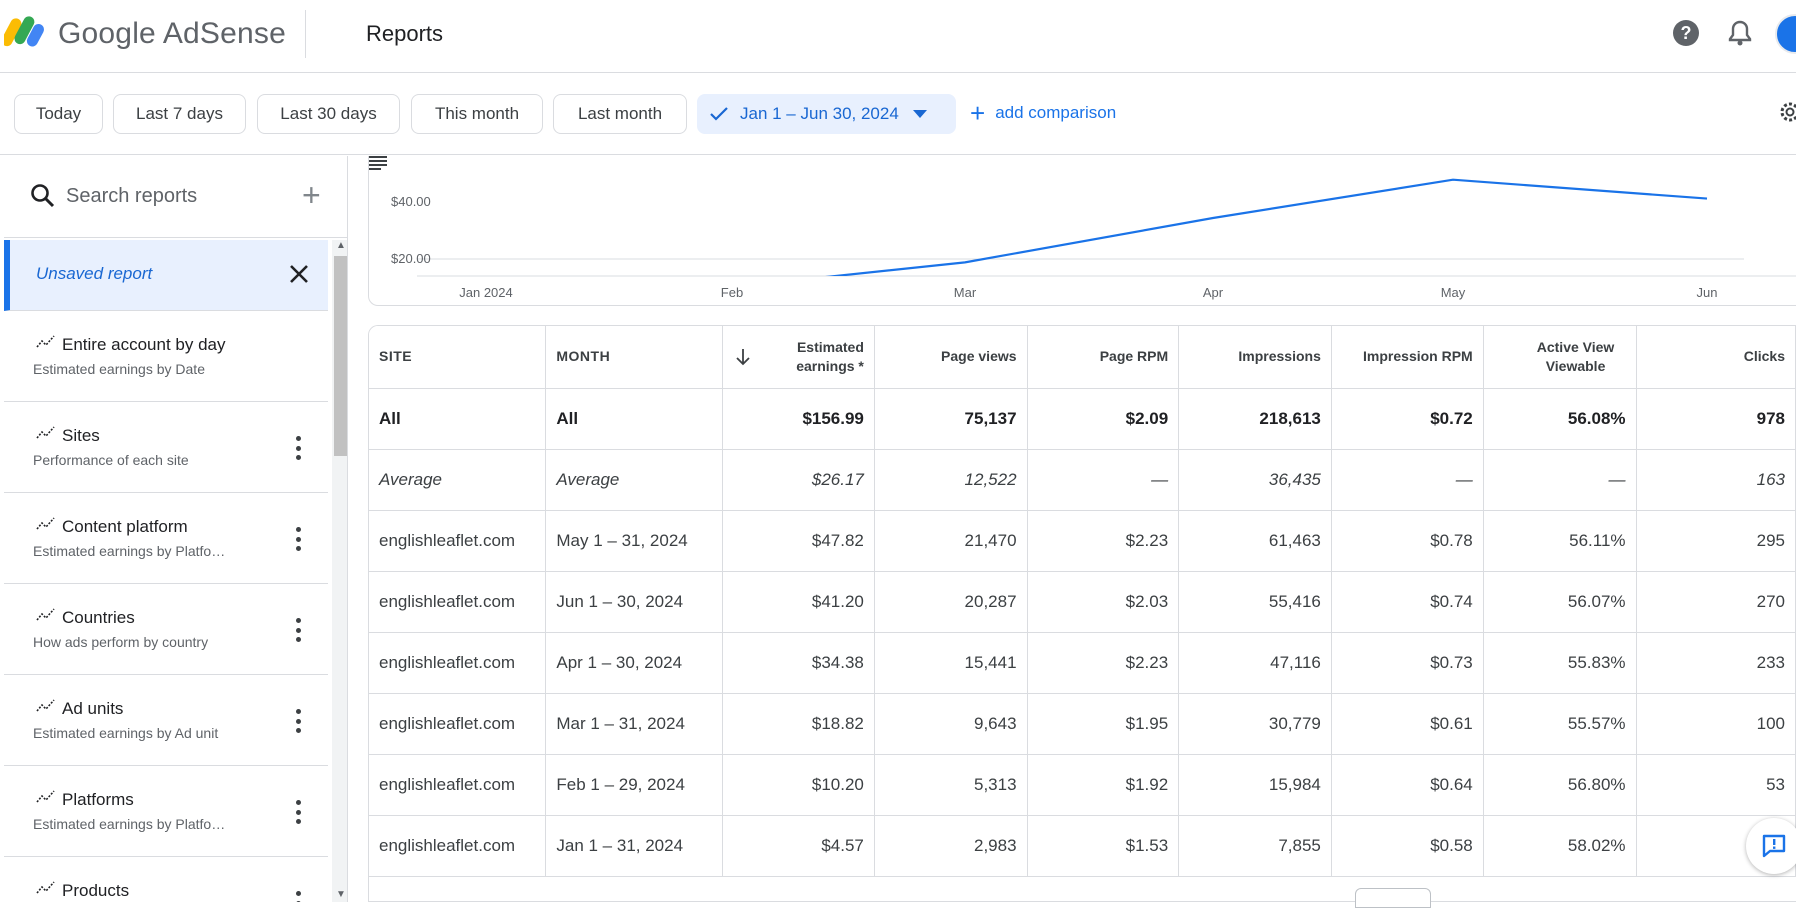 This screenshot has height=908, width=1796. Describe the element at coordinates (799, 540) in the screenshot. I see `table-cell: $47.82` at that location.